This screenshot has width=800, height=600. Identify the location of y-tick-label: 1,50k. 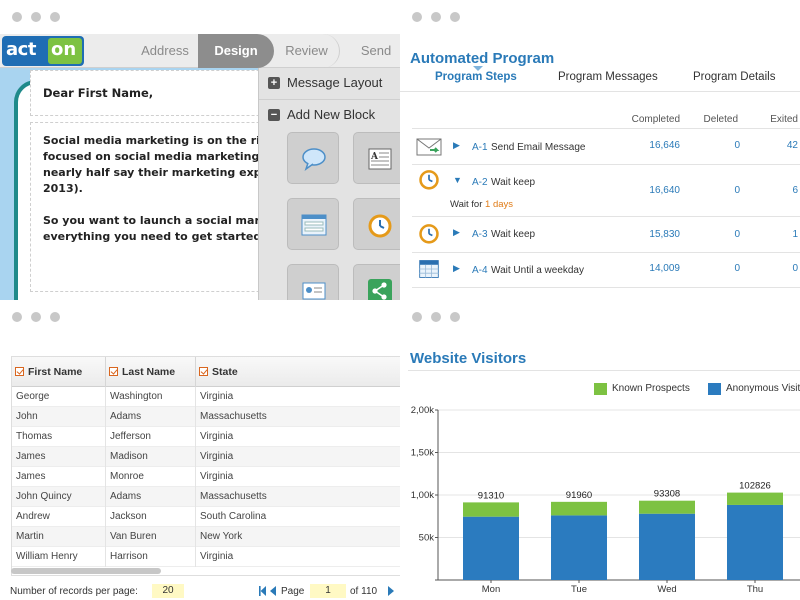
(422, 453).